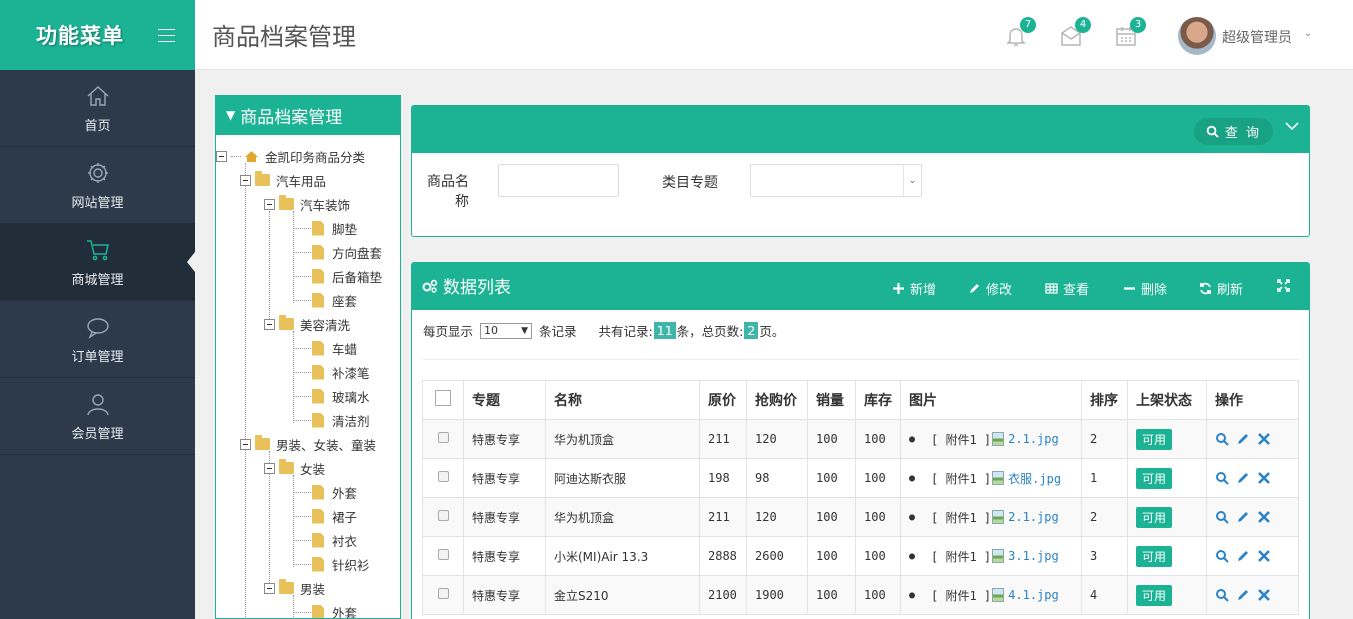 This screenshot has height=619, width=1353. I want to click on table-row: 特惠专享 阿迪达斯衣服 198 98 100 100 ●[ 附件1 ] 衣服.jpg 1 可用, so click(860, 478).